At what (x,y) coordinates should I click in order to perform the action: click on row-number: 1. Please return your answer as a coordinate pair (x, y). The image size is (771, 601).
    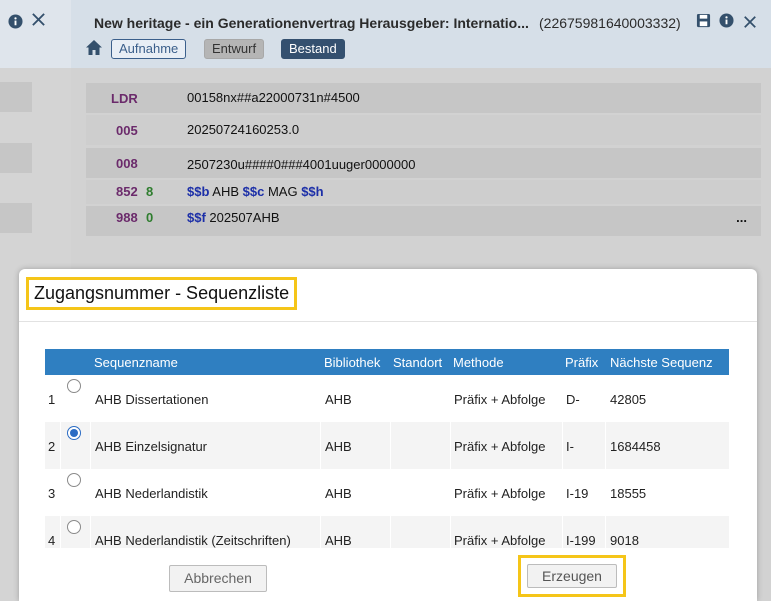
    Looking at the image, I should click on (52, 399).